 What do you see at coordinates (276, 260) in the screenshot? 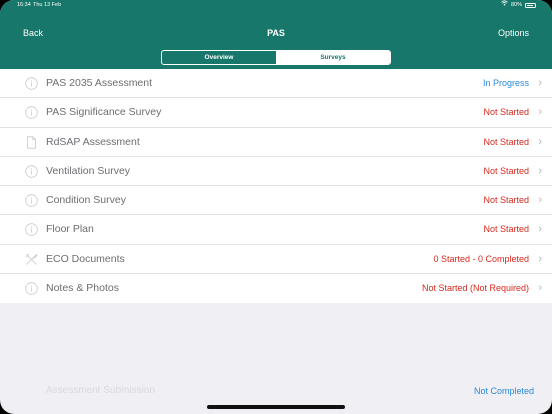
I see `survey-row-eco-documents: ECO Documents 0 Started - 0 Completed ›` at bounding box center [276, 260].